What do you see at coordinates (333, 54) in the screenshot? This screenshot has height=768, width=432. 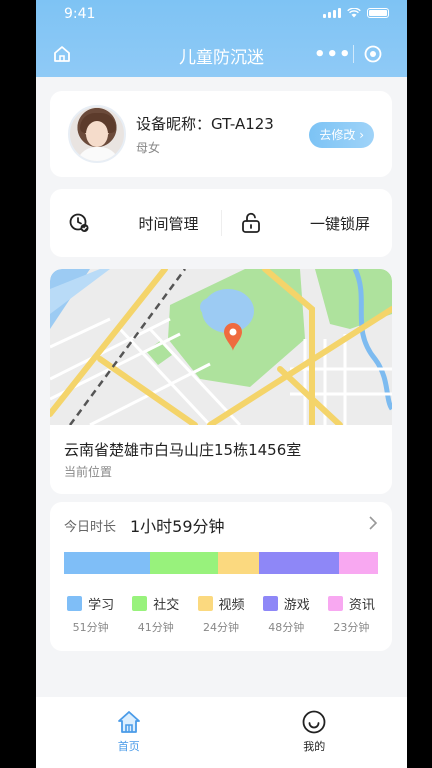 I see `more-button: •••` at bounding box center [333, 54].